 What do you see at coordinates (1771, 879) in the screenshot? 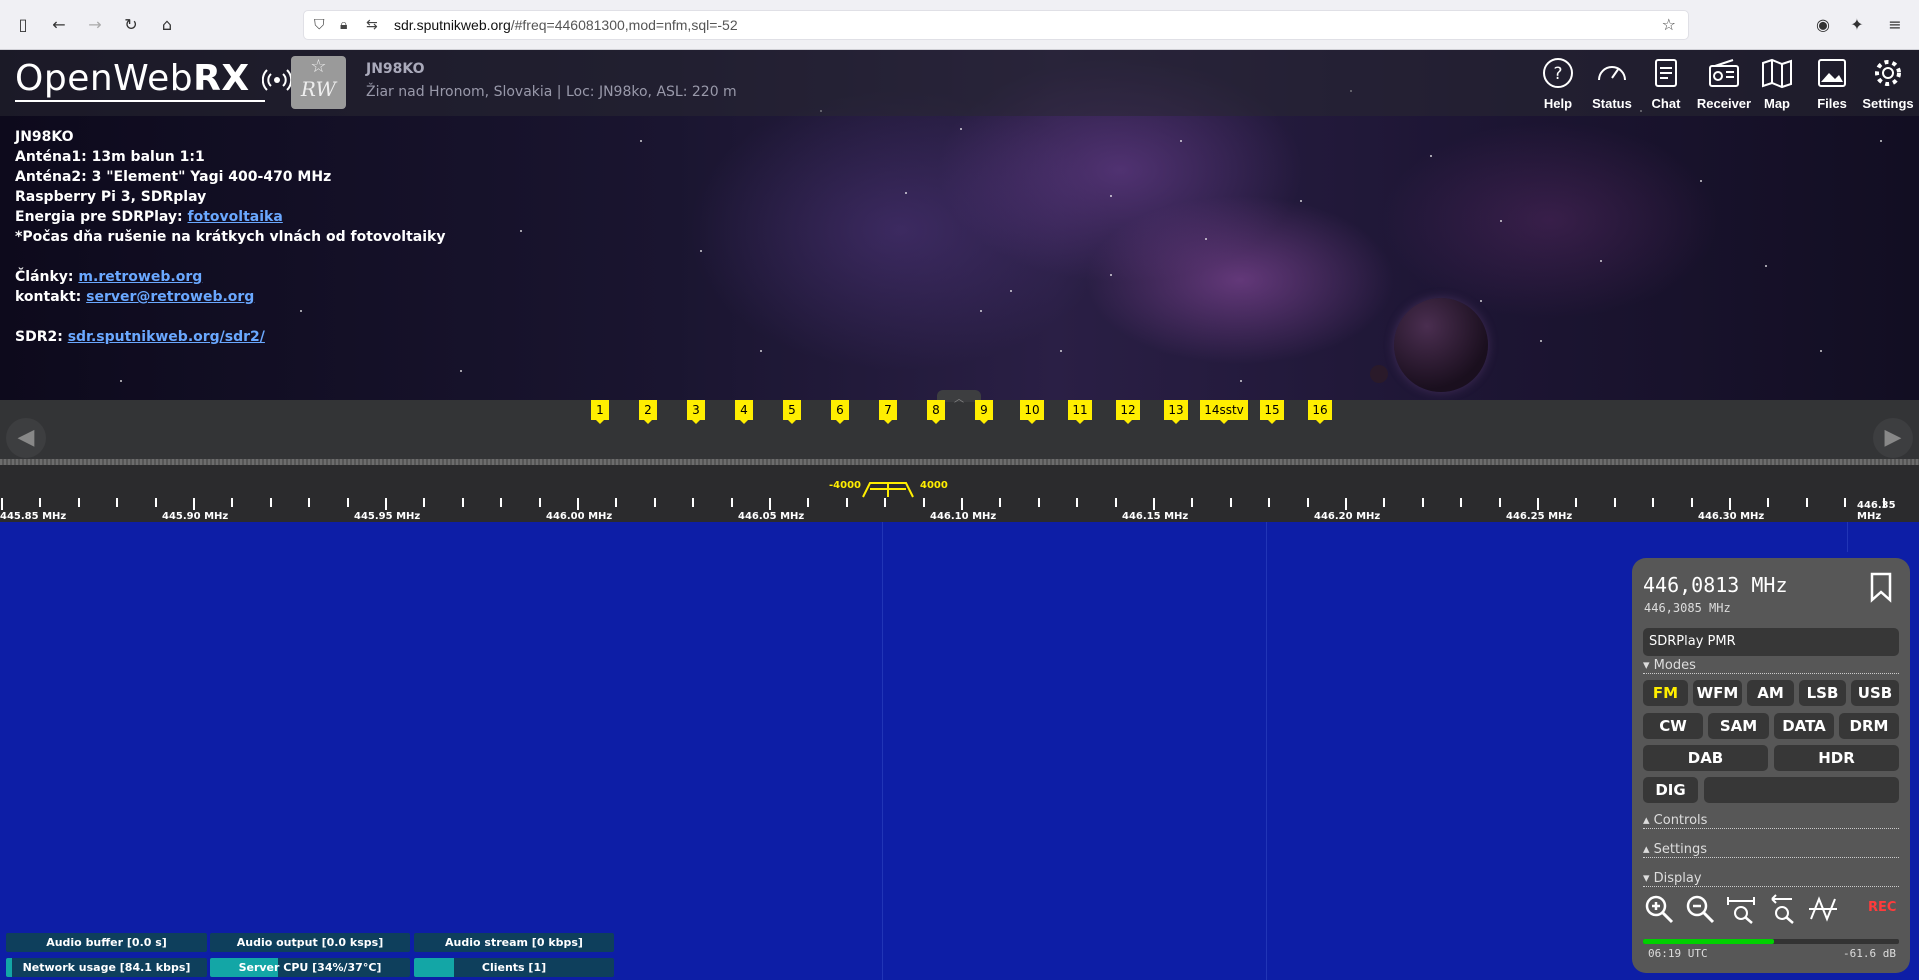
I see `display-section-header: ▾ Display` at bounding box center [1771, 879].